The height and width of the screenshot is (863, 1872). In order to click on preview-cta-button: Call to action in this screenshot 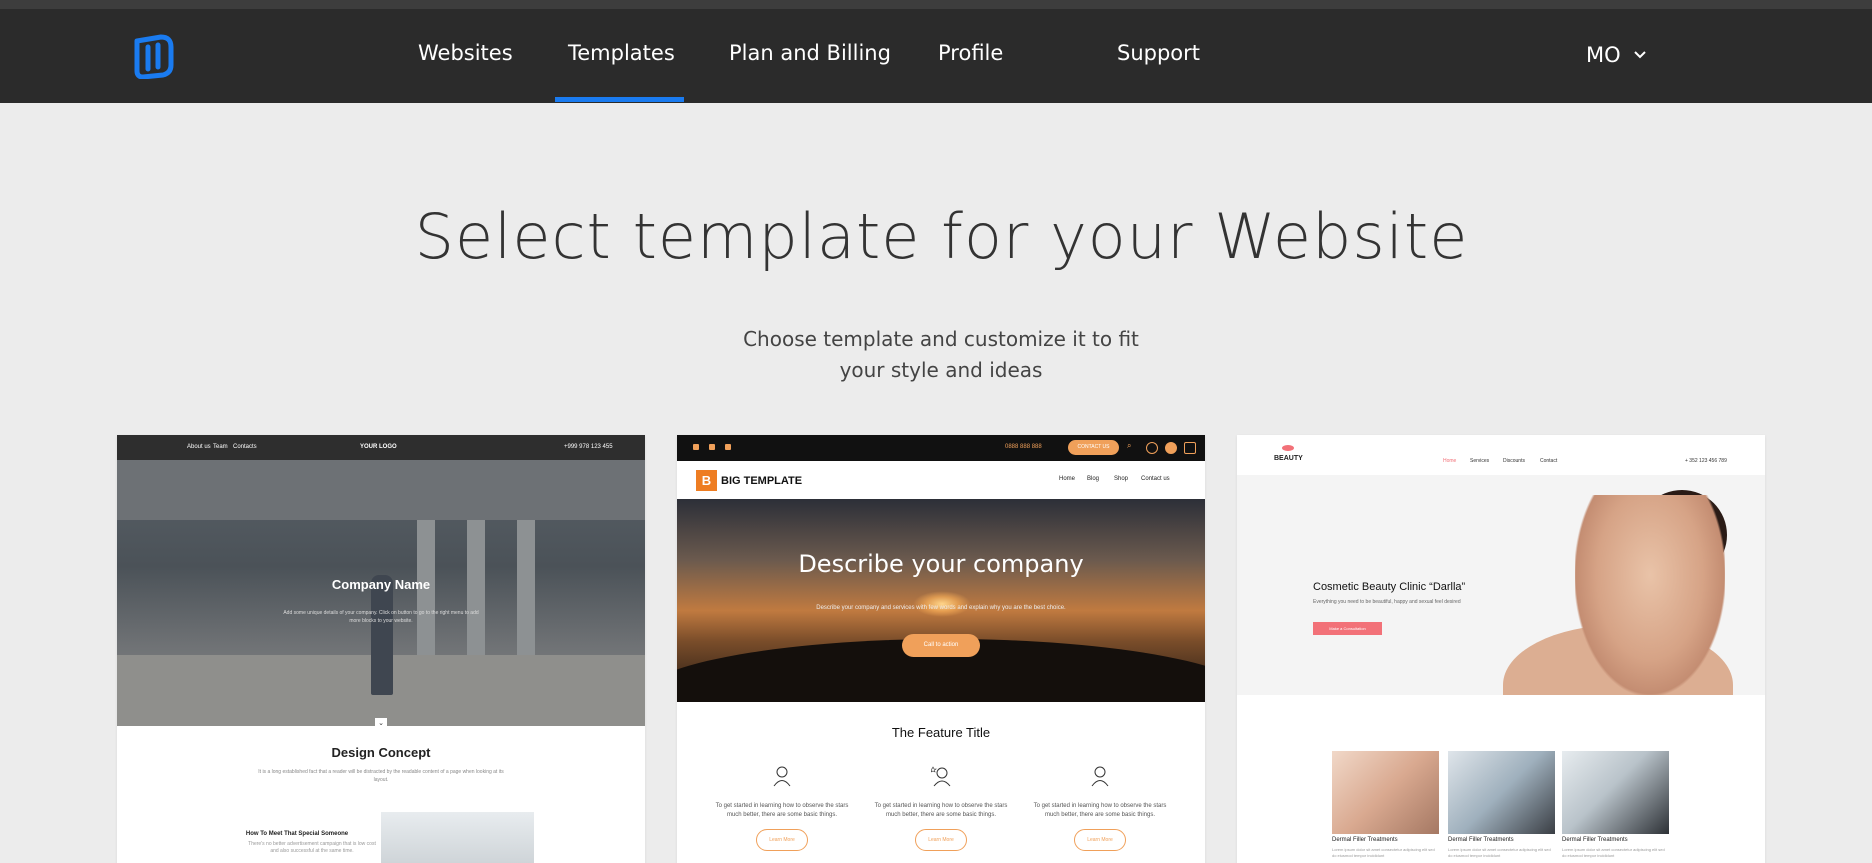, I will do `click(941, 645)`.